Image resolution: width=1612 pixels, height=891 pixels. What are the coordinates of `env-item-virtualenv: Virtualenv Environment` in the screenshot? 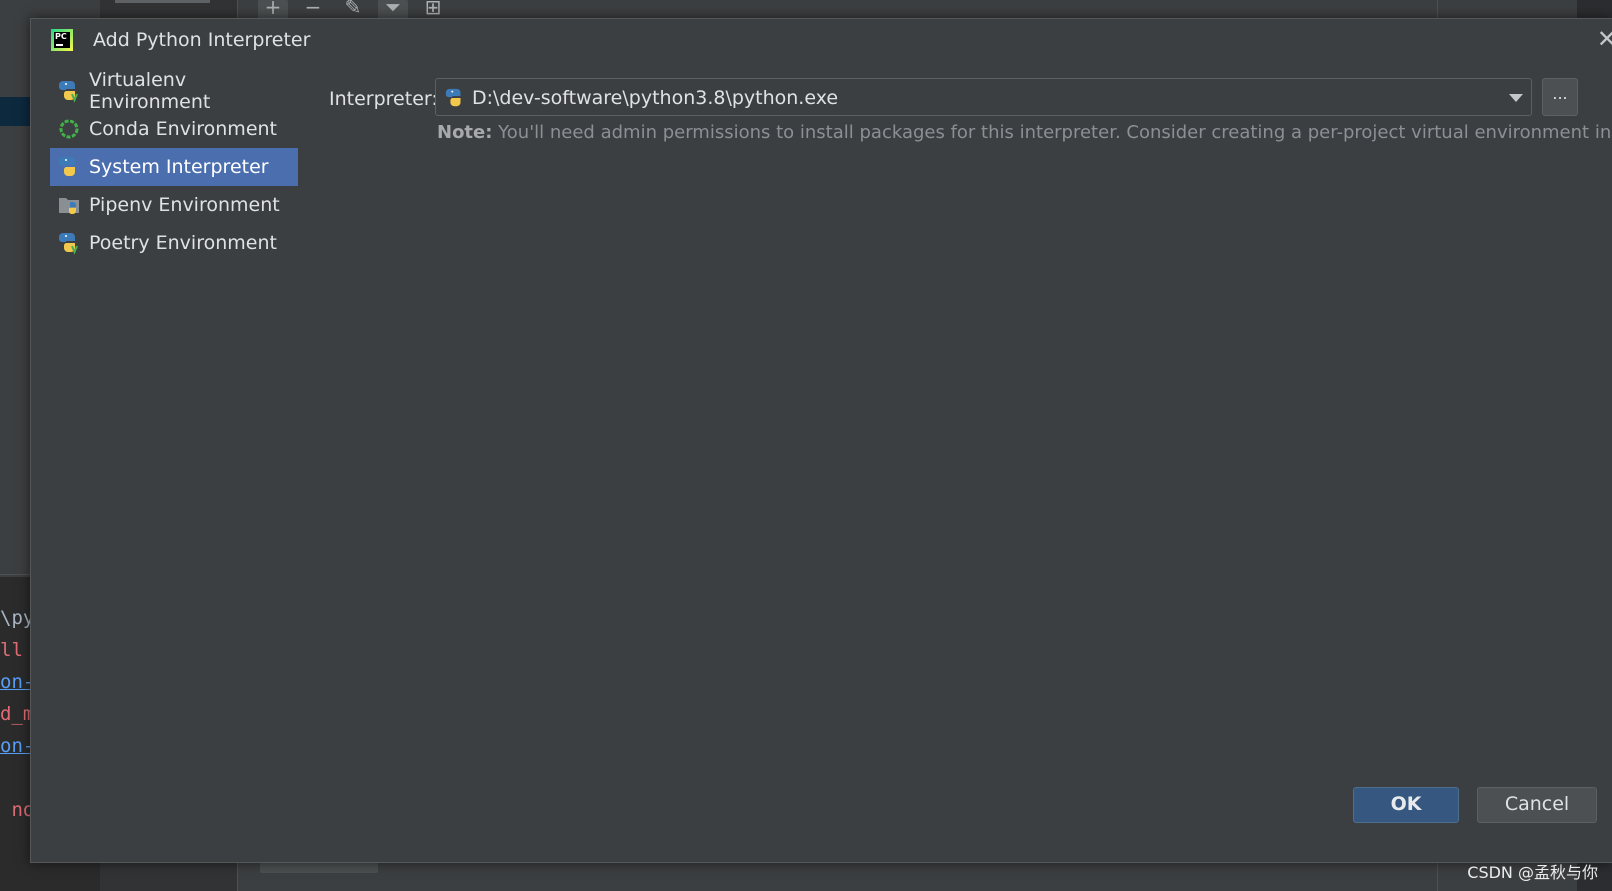 It's located at (174, 91).